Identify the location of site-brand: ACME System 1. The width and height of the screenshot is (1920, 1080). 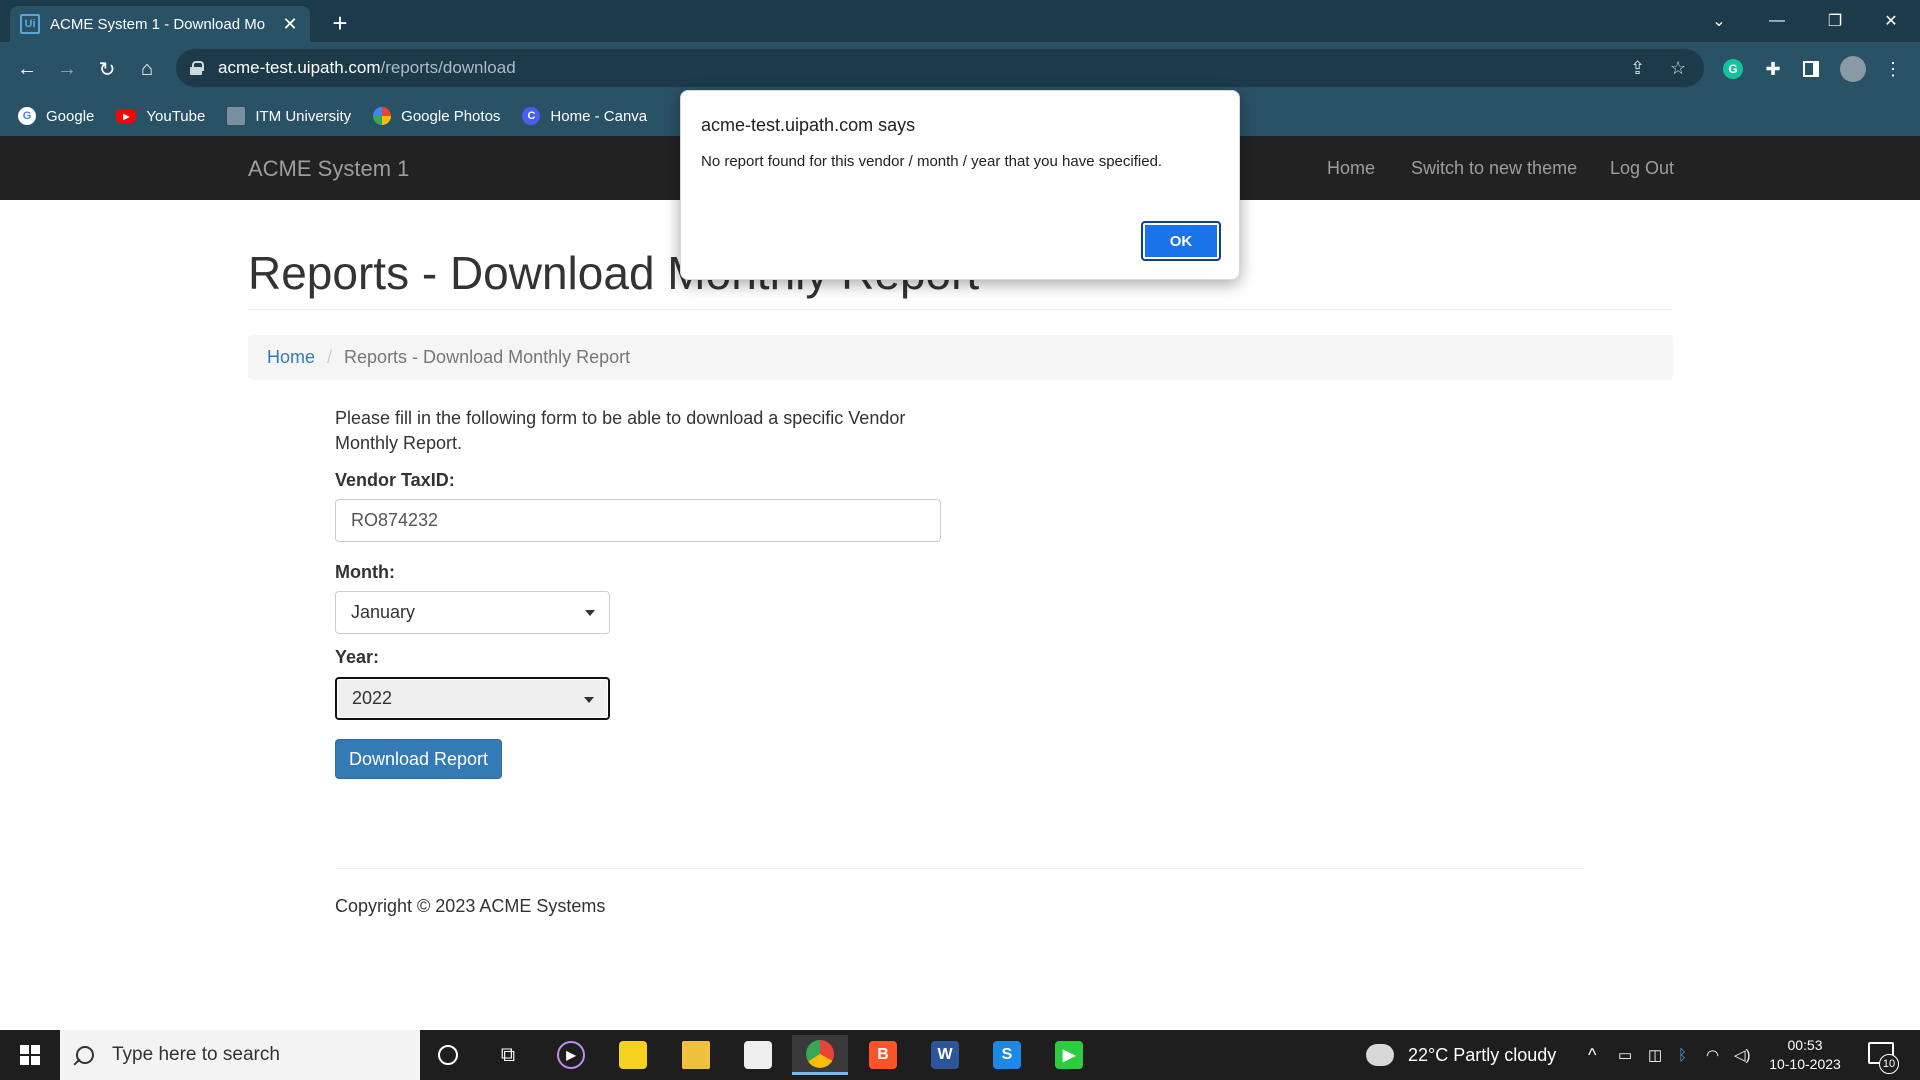
(328, 169).